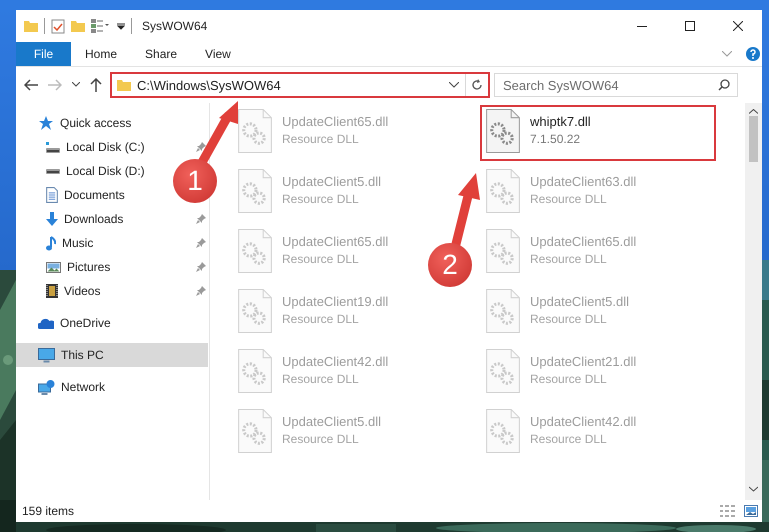 The width and height of the screenshot is (769, 532). What do you see at coordinates (753, 139) in the screenshot?
I see `scroll-thumb` at bounding box center [753, 139].